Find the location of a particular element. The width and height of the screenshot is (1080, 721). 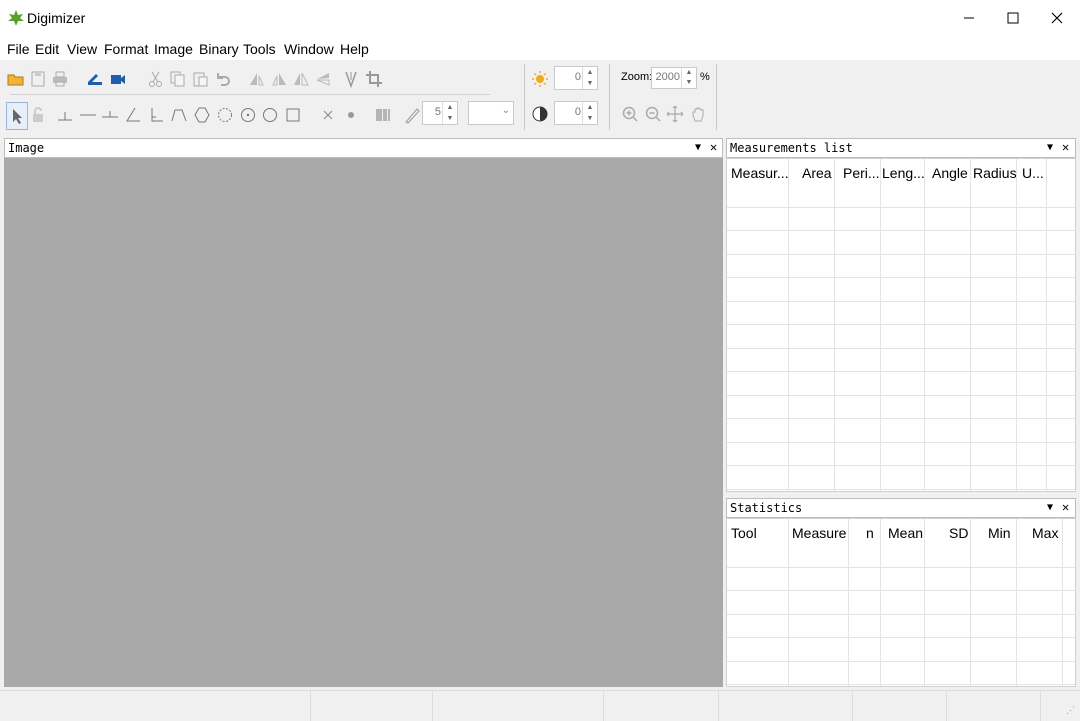

line-width-spinner: 5 ▲ ▼ is located at coordinates (440, 113).